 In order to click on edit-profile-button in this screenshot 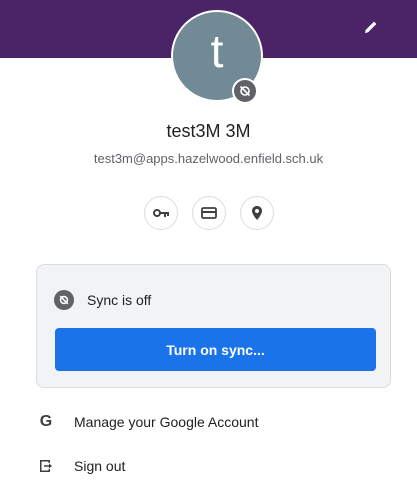, I will do `click(371, 27)`.